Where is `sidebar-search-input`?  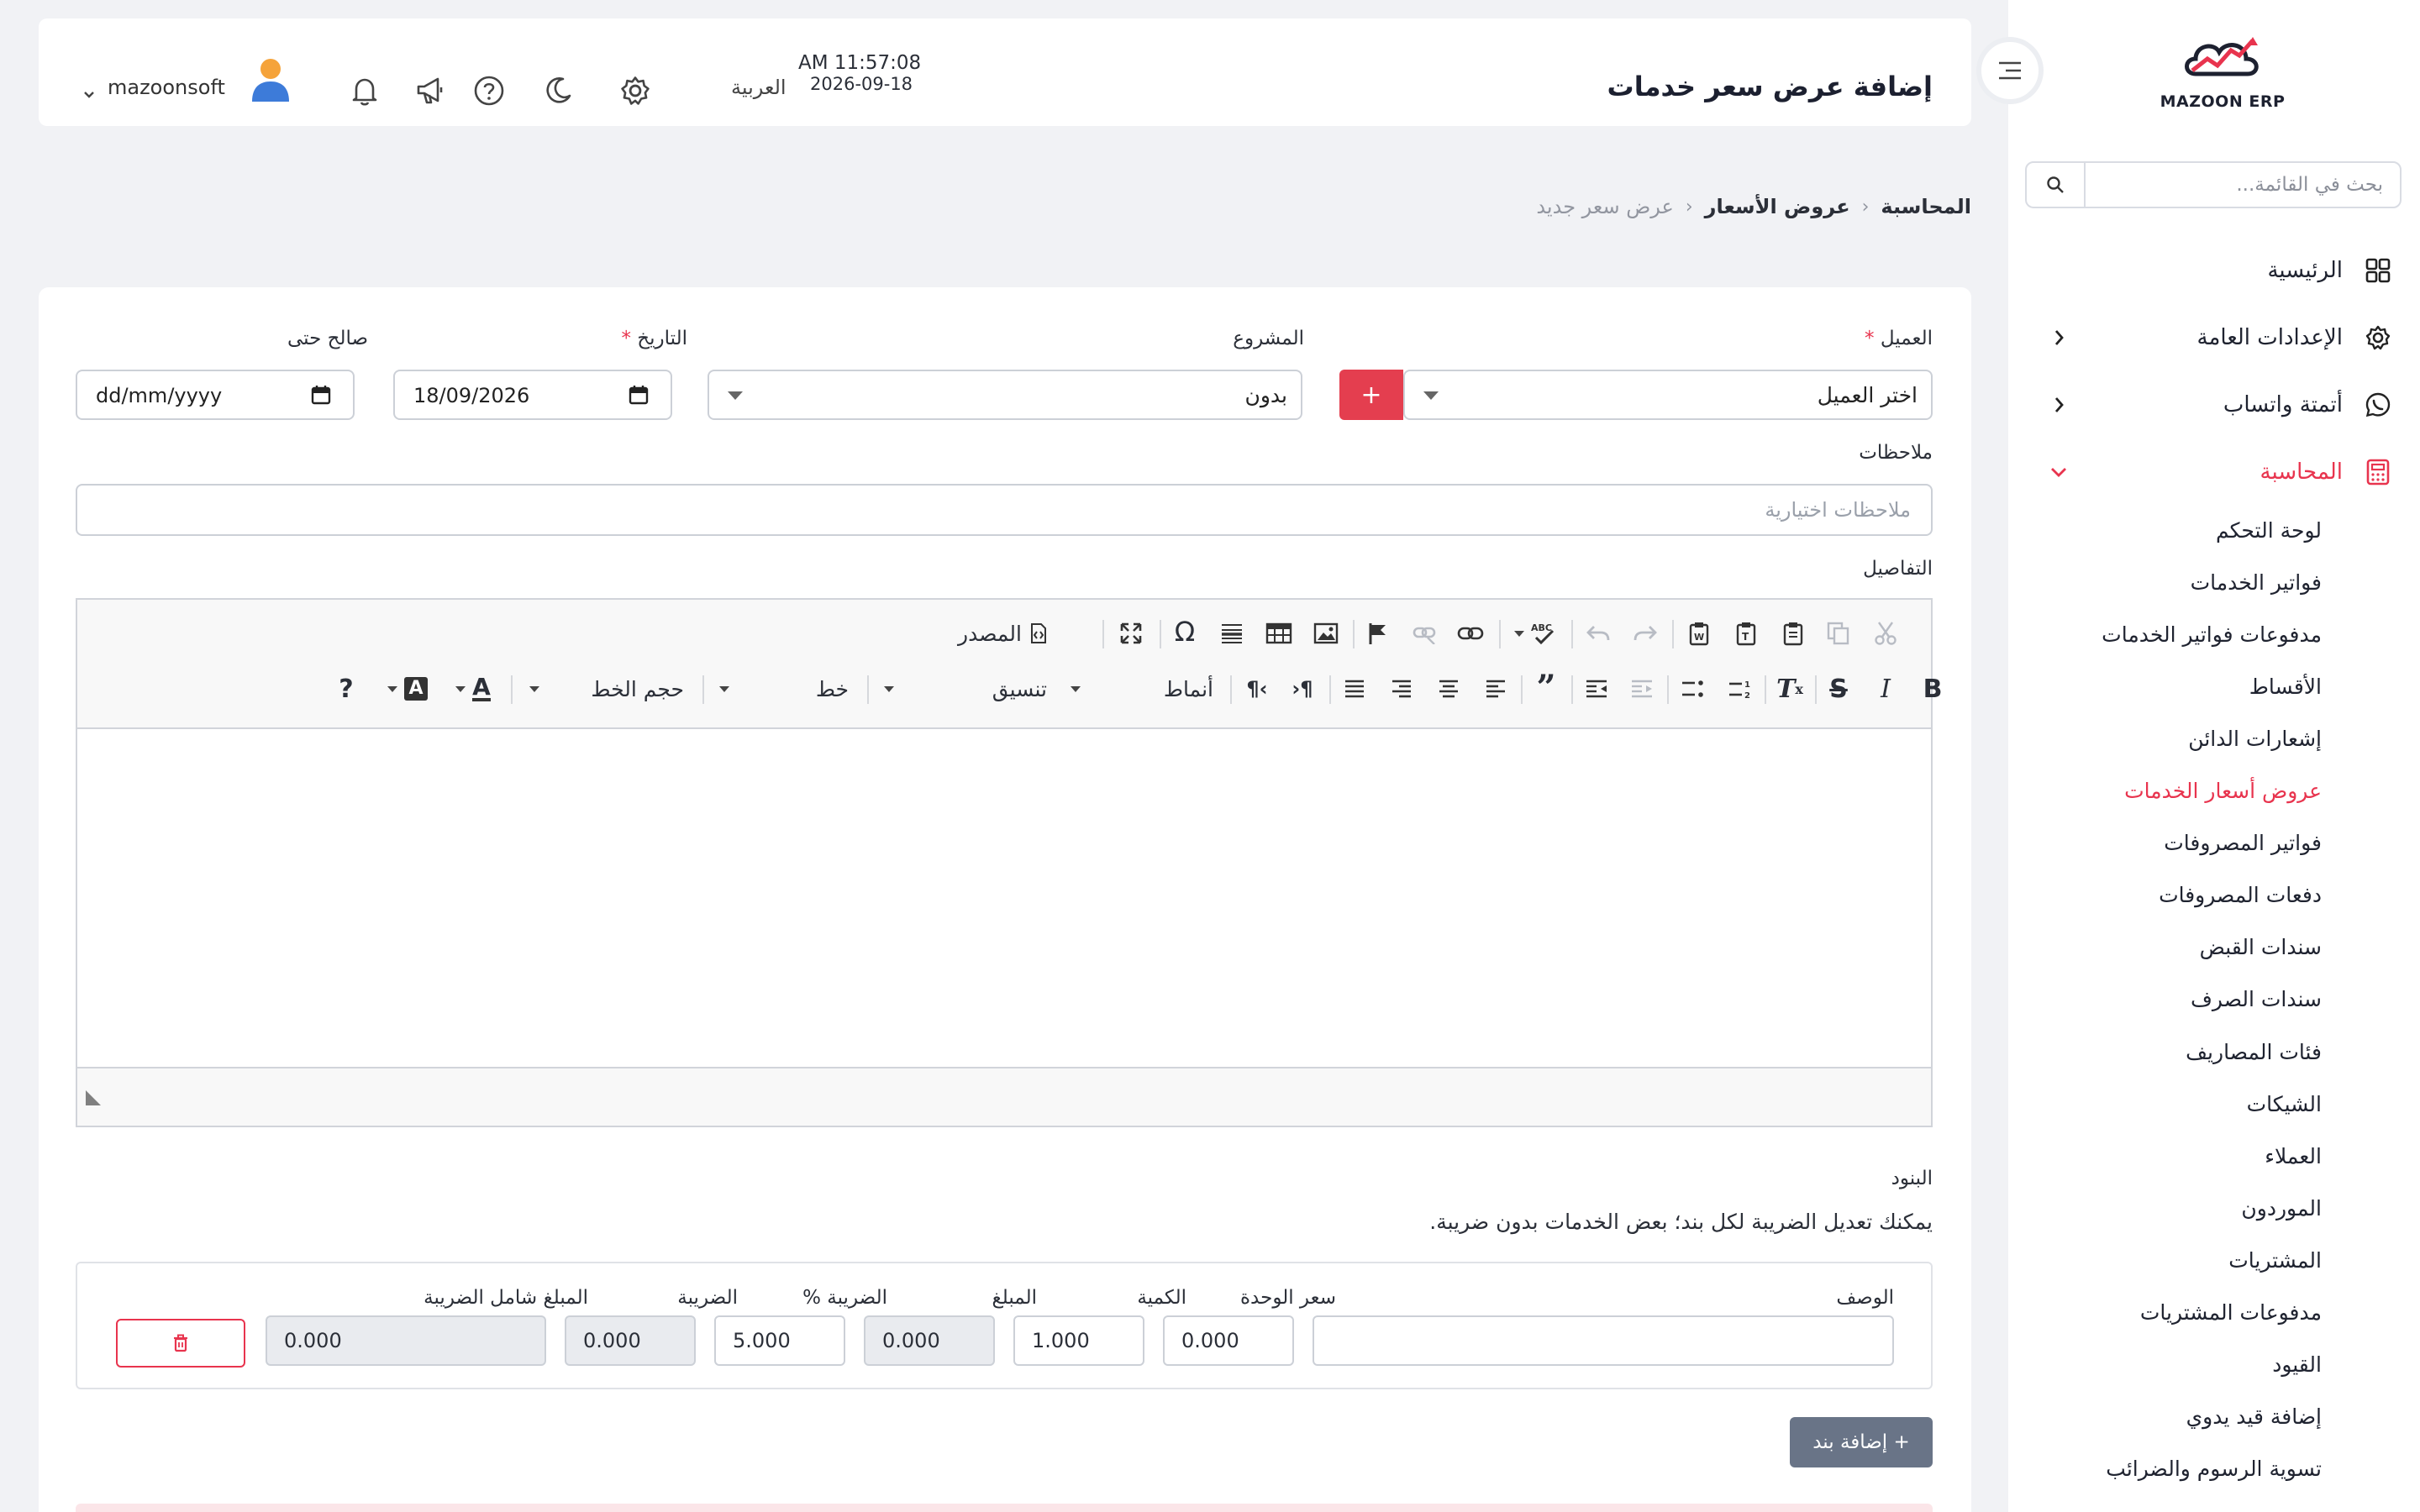 sidebar-search-input is located at coordinates (2237, 185).